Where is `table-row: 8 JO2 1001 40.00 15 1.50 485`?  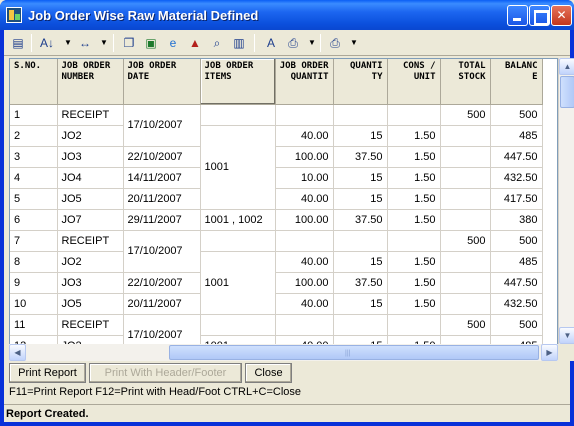
table-row: 8 JO2 1001 40.00 15 1.50 485 is located at coordinates (276, 283).